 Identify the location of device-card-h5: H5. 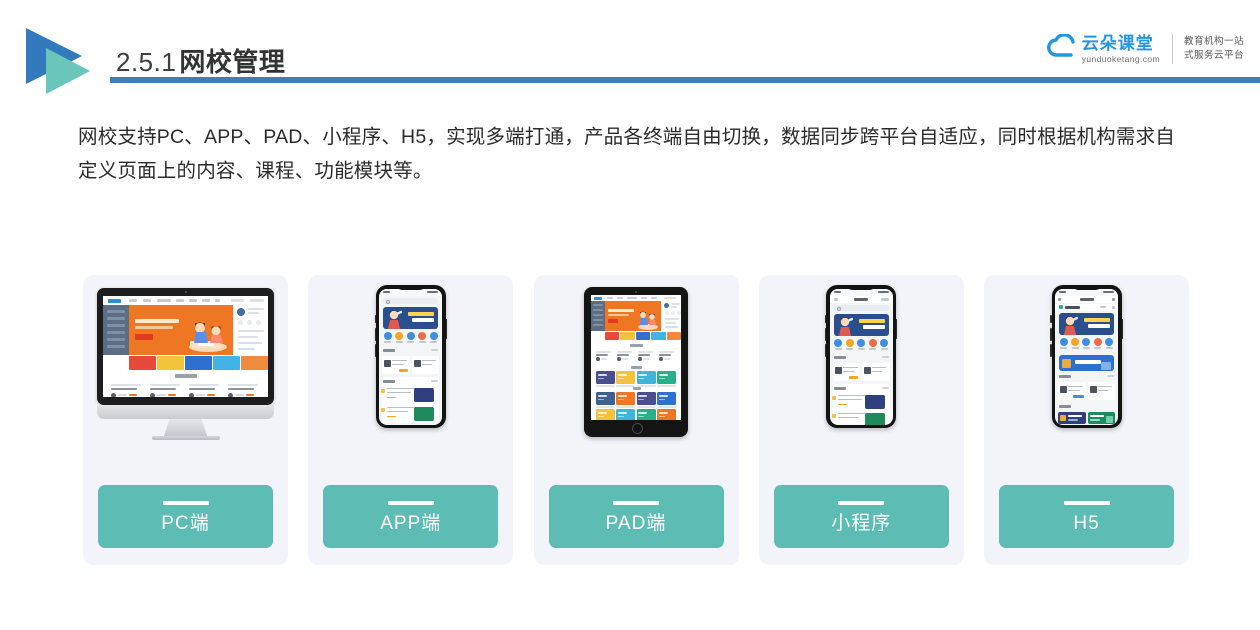
(1086, 420).